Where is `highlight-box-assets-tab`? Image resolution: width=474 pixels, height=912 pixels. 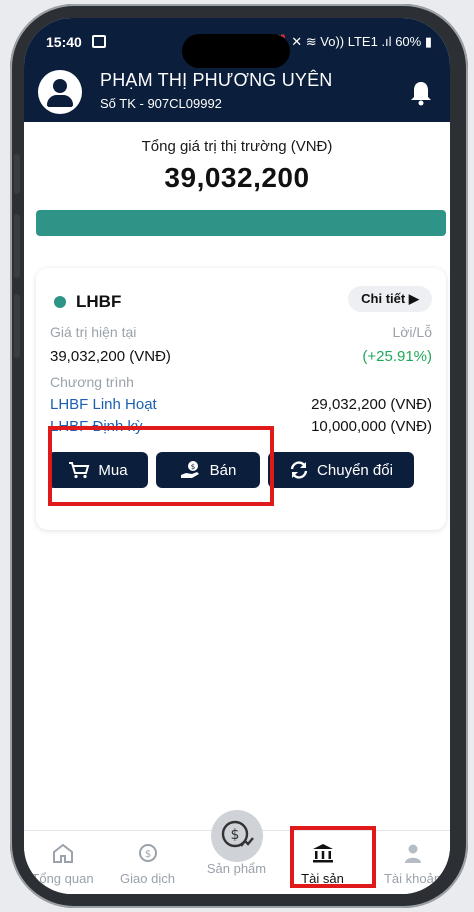
highlight-box-assets-tab is located at coordinates (333, 857).